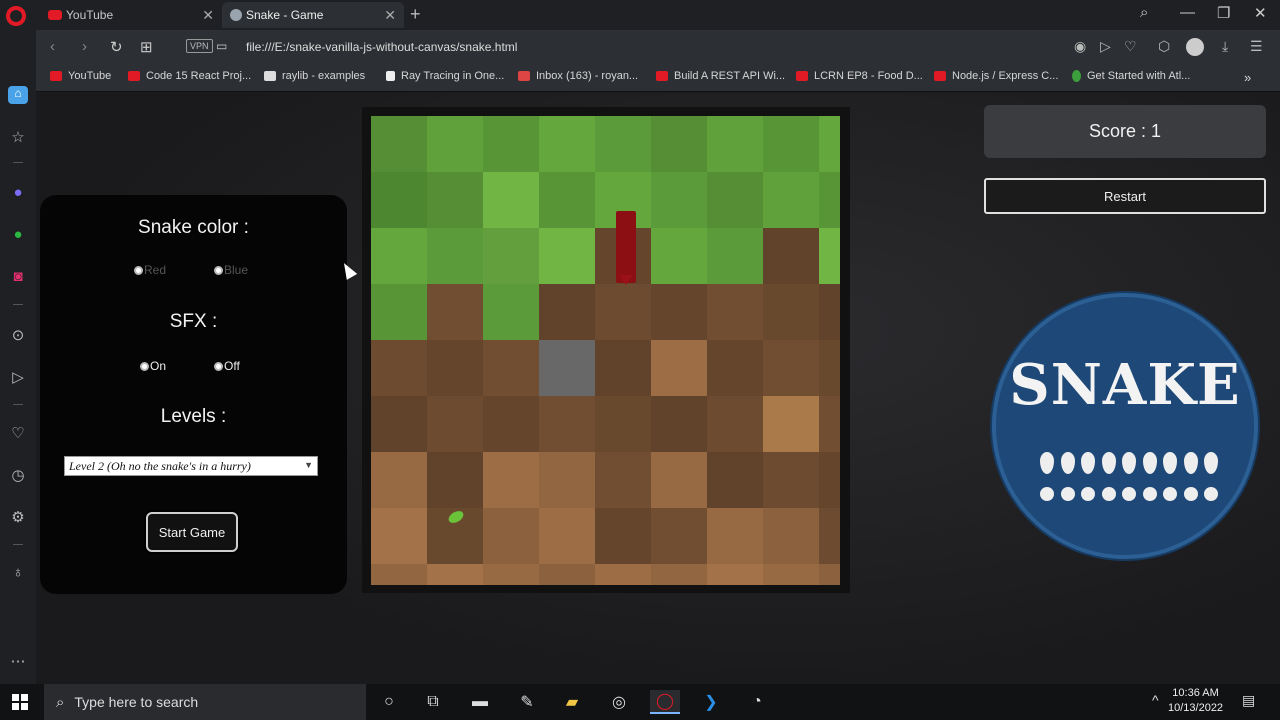 This screenshot has height=720, width=1280. I want to click on menu-icon: ☰, so click(1256, 46).